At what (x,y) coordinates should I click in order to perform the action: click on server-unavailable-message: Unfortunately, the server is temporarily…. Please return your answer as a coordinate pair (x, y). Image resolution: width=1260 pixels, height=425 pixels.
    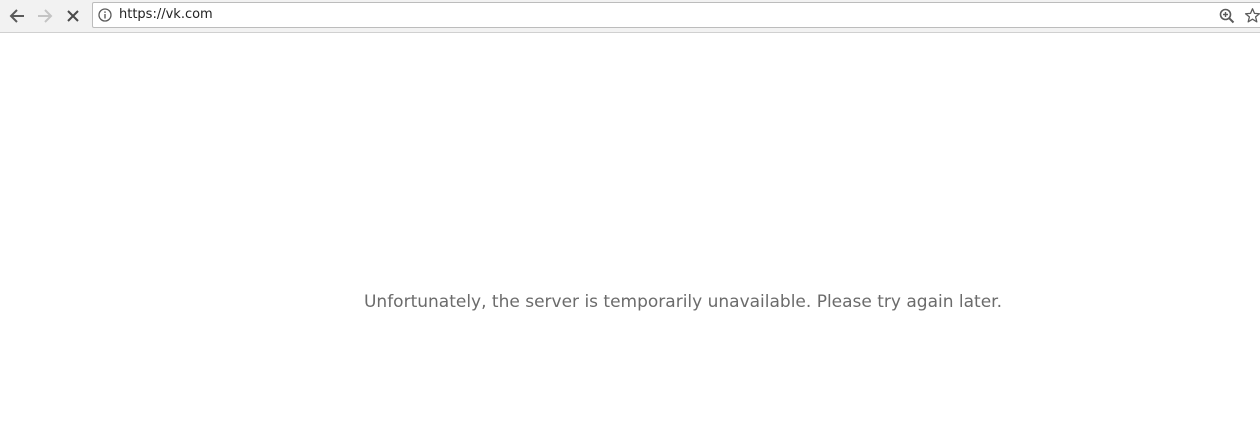
    Looking at the image, I should click on (683, 302).